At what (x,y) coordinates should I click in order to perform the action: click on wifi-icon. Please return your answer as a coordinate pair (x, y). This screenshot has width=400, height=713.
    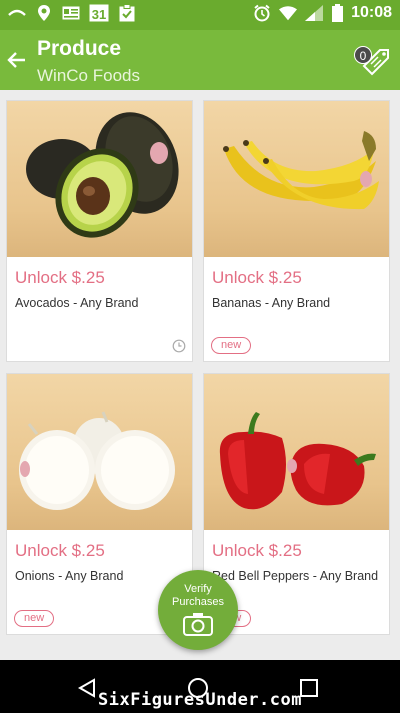
    Looking at the image, I should click on (288, 13).